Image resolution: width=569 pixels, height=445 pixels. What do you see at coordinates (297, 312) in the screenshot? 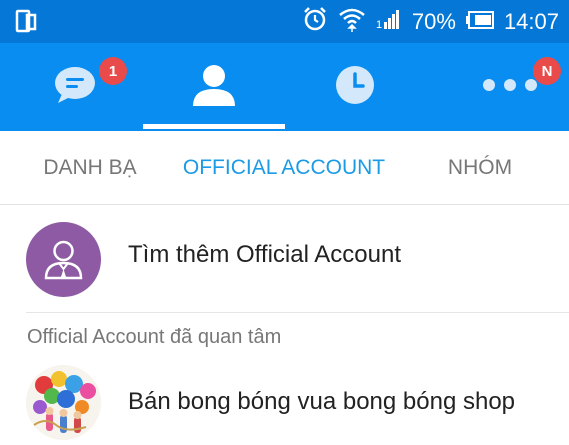
I see `divider` at bounding box center [297, 312].